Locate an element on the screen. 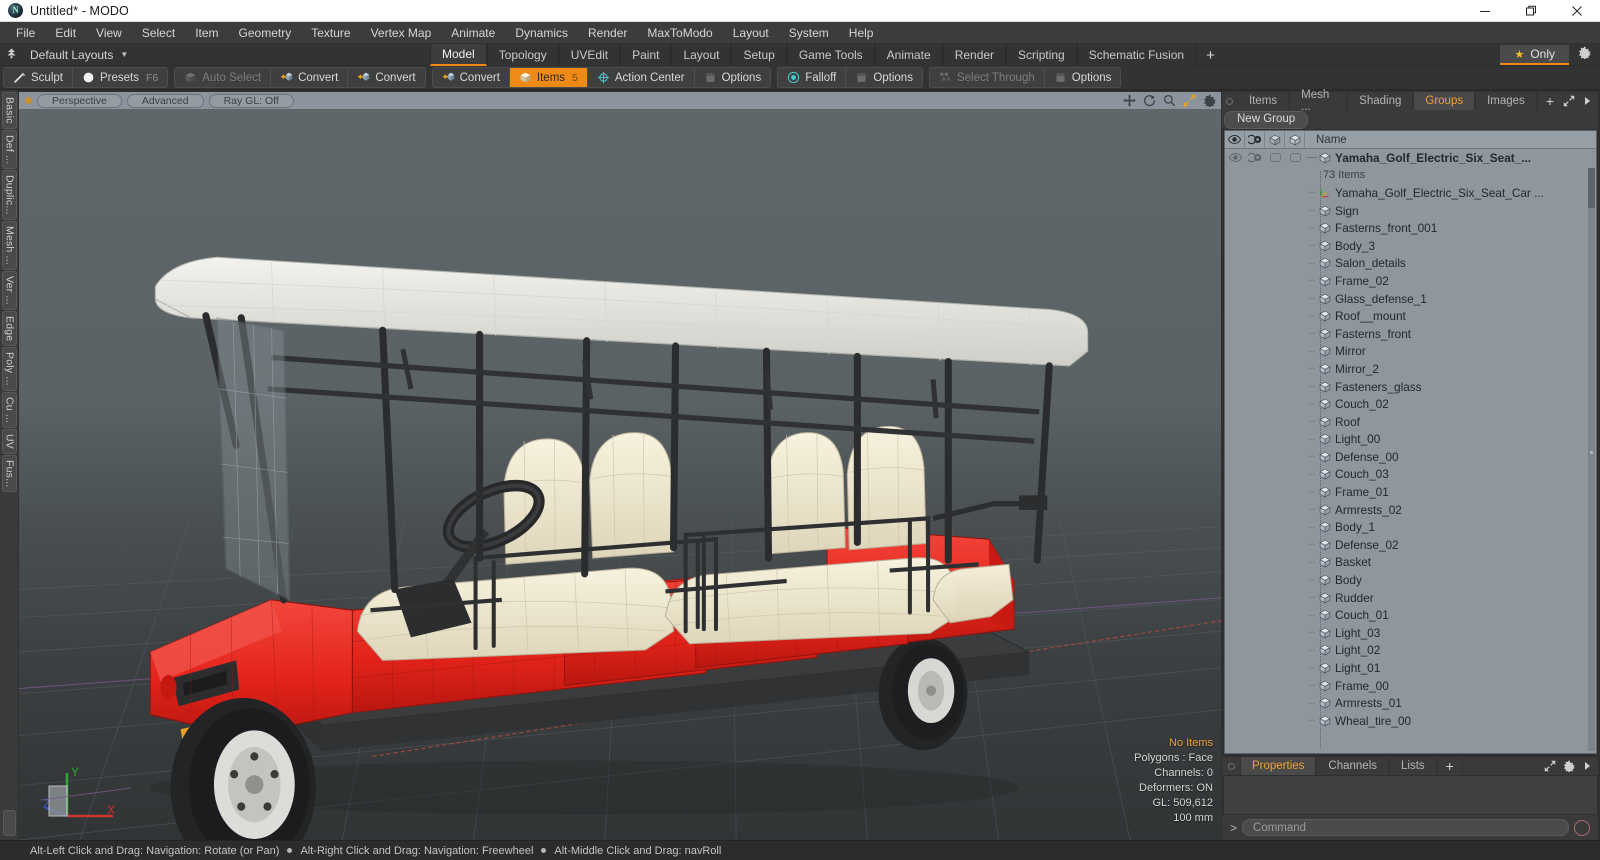 This screenshot has width=1600, height=860. add-panel-tab-button: + is located at coordinates (1549, 101).